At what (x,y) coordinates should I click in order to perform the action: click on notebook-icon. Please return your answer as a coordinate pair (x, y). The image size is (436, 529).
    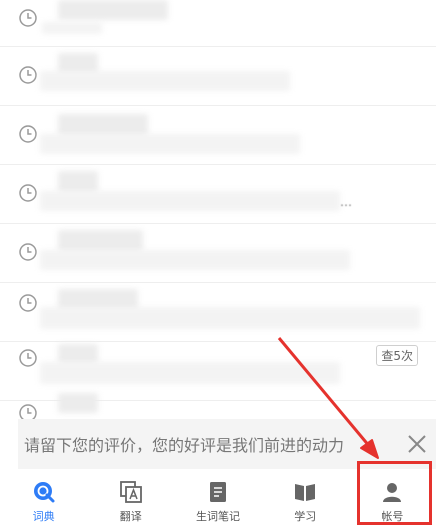
    Looking at the image, I should click on (218, 492).